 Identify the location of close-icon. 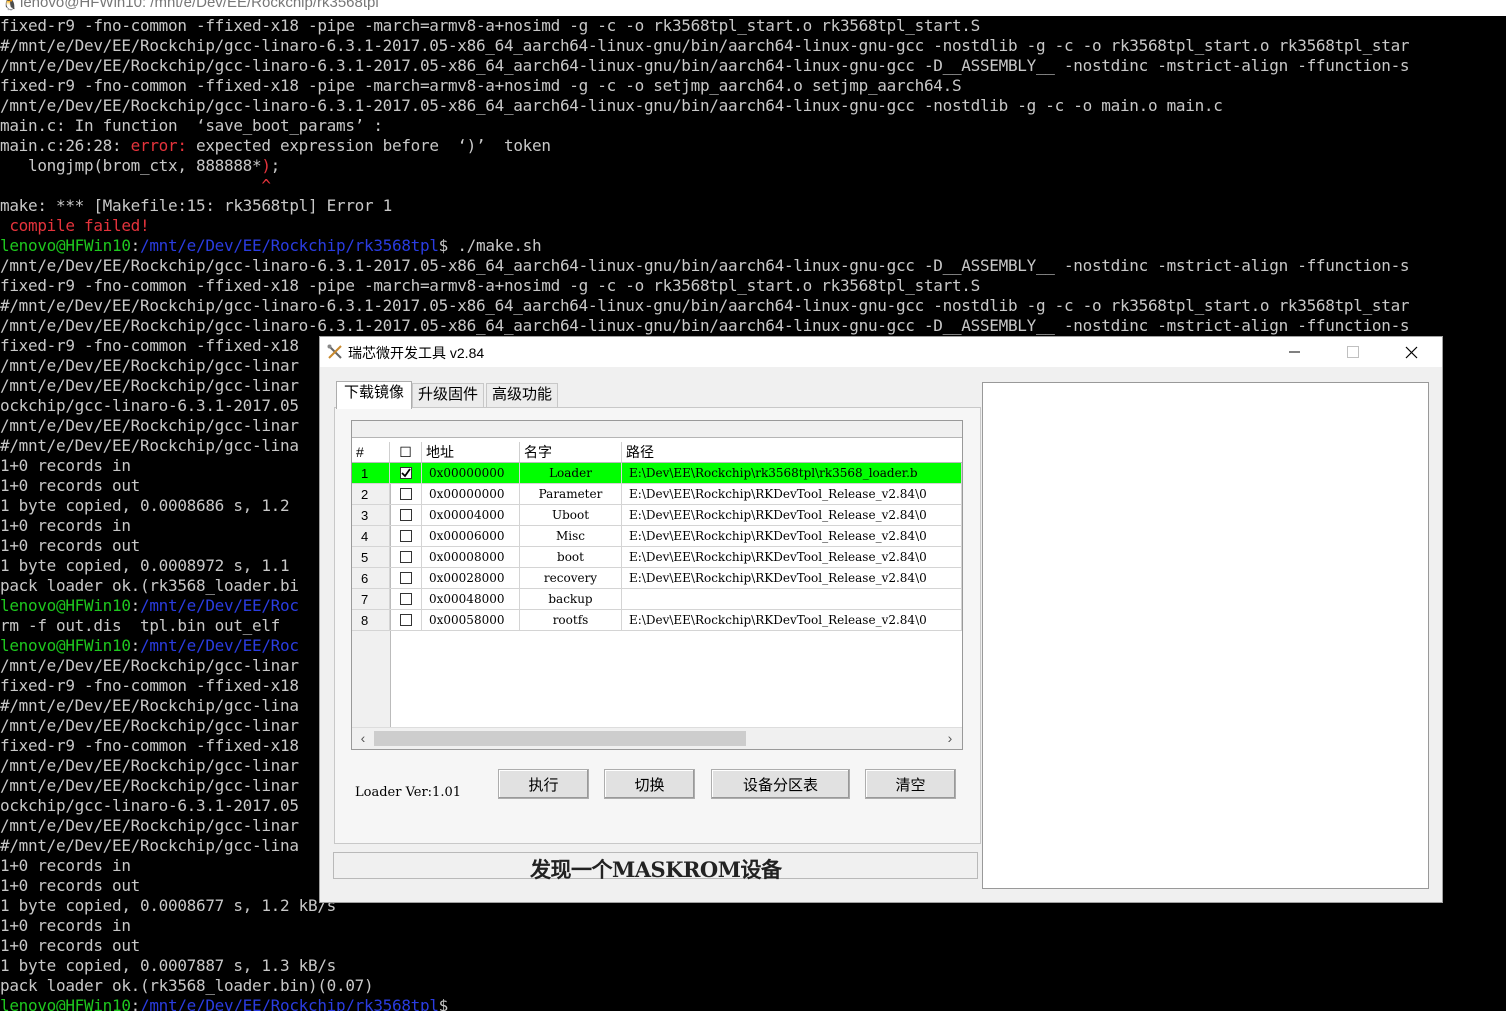
(1411, 352).